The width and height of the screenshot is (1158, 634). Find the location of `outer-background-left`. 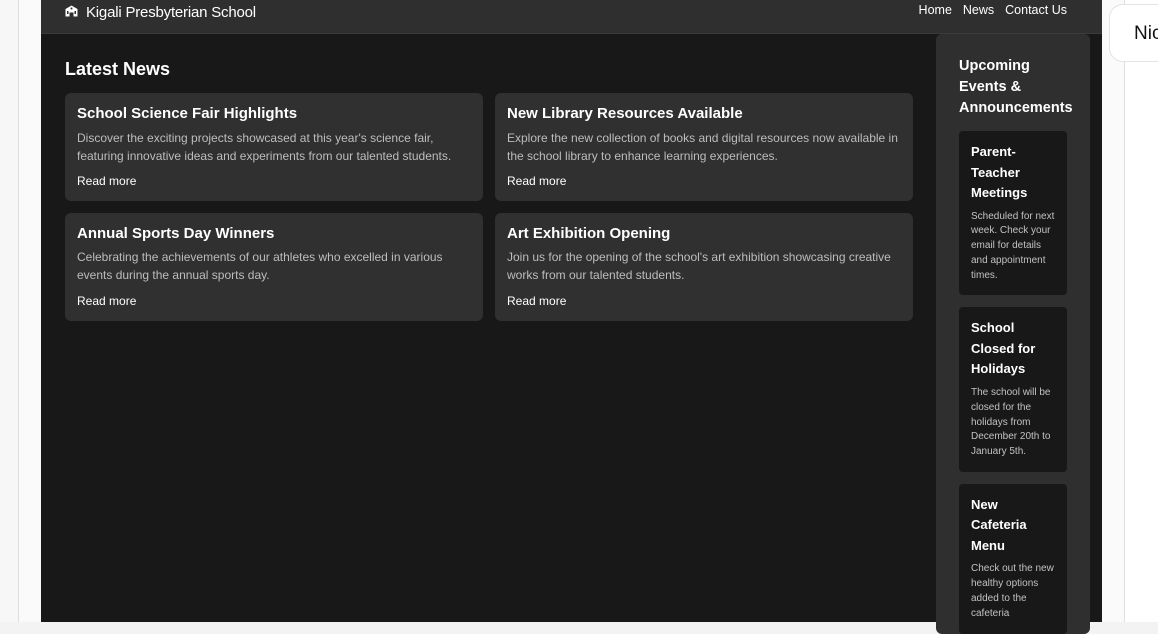

outer-background-left is located at coordinates (9, 311).